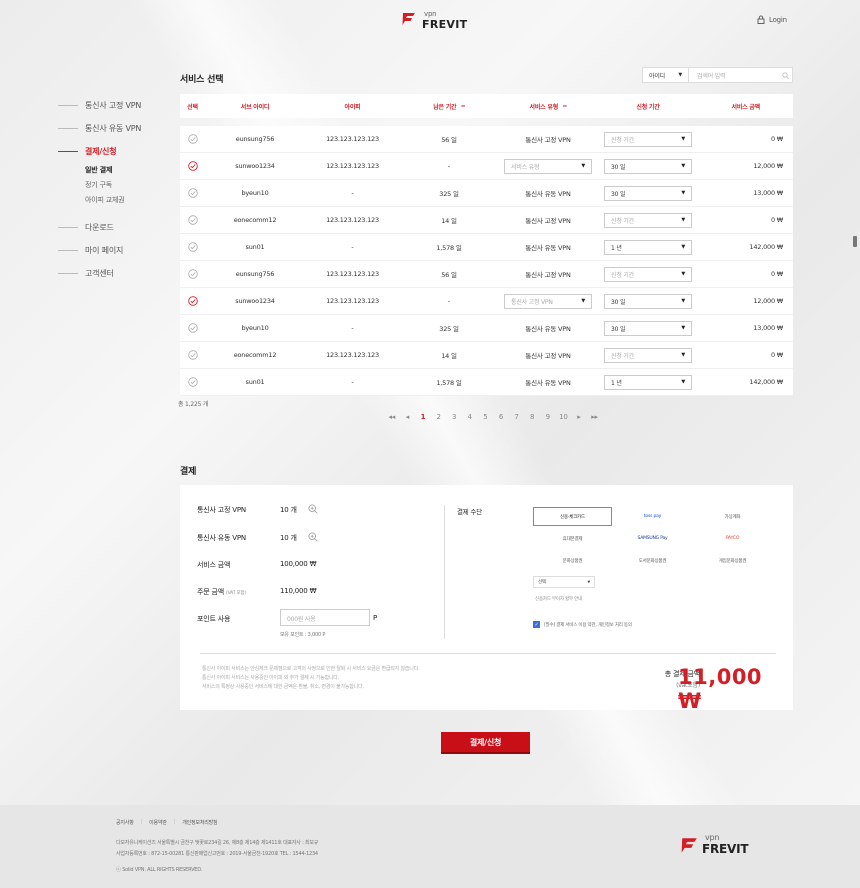  What do you see at coordinates (548, 166) in the screenshot?
I see `service-type-select: 서비스 유형 ▼` at bounding box center [548, 166].